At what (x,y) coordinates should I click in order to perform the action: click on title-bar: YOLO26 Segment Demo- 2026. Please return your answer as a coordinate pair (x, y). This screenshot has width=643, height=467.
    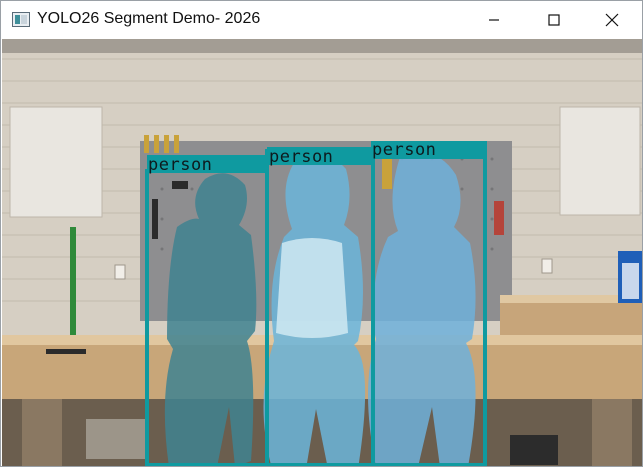
    Looking at the image, I should click on (321, 20).